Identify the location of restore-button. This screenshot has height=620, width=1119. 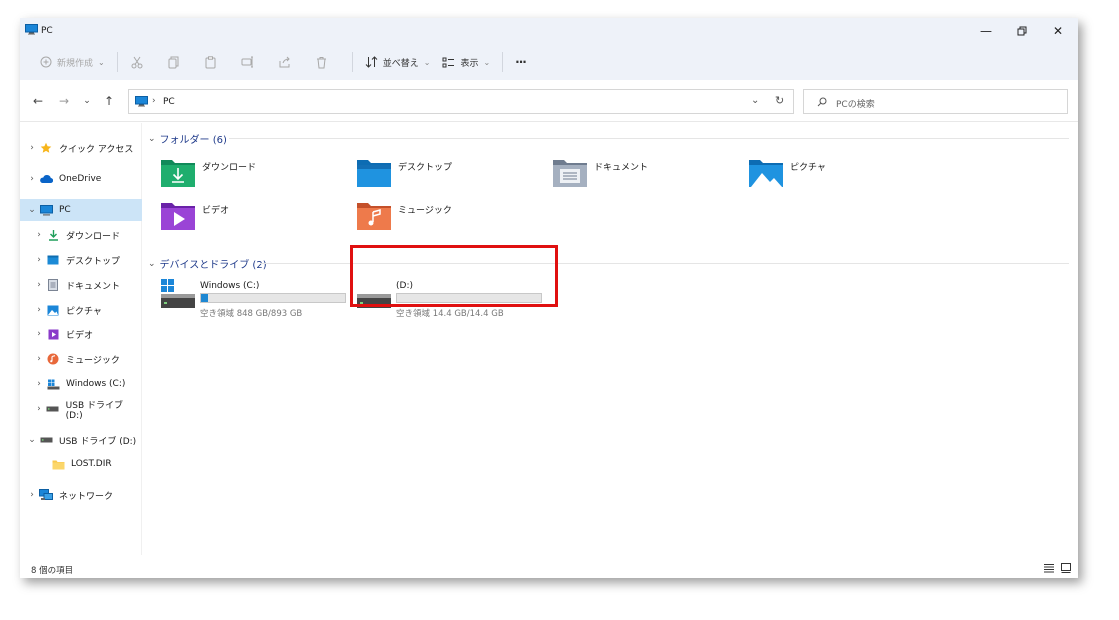
(1022, 31).